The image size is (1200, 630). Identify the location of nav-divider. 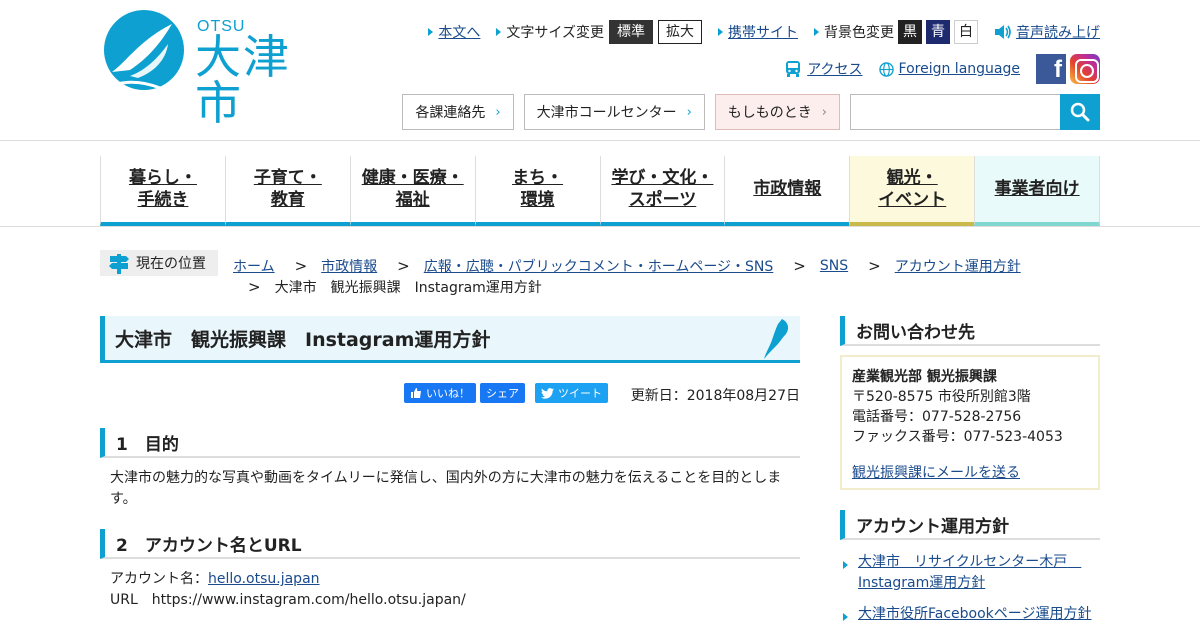
(600, 226).